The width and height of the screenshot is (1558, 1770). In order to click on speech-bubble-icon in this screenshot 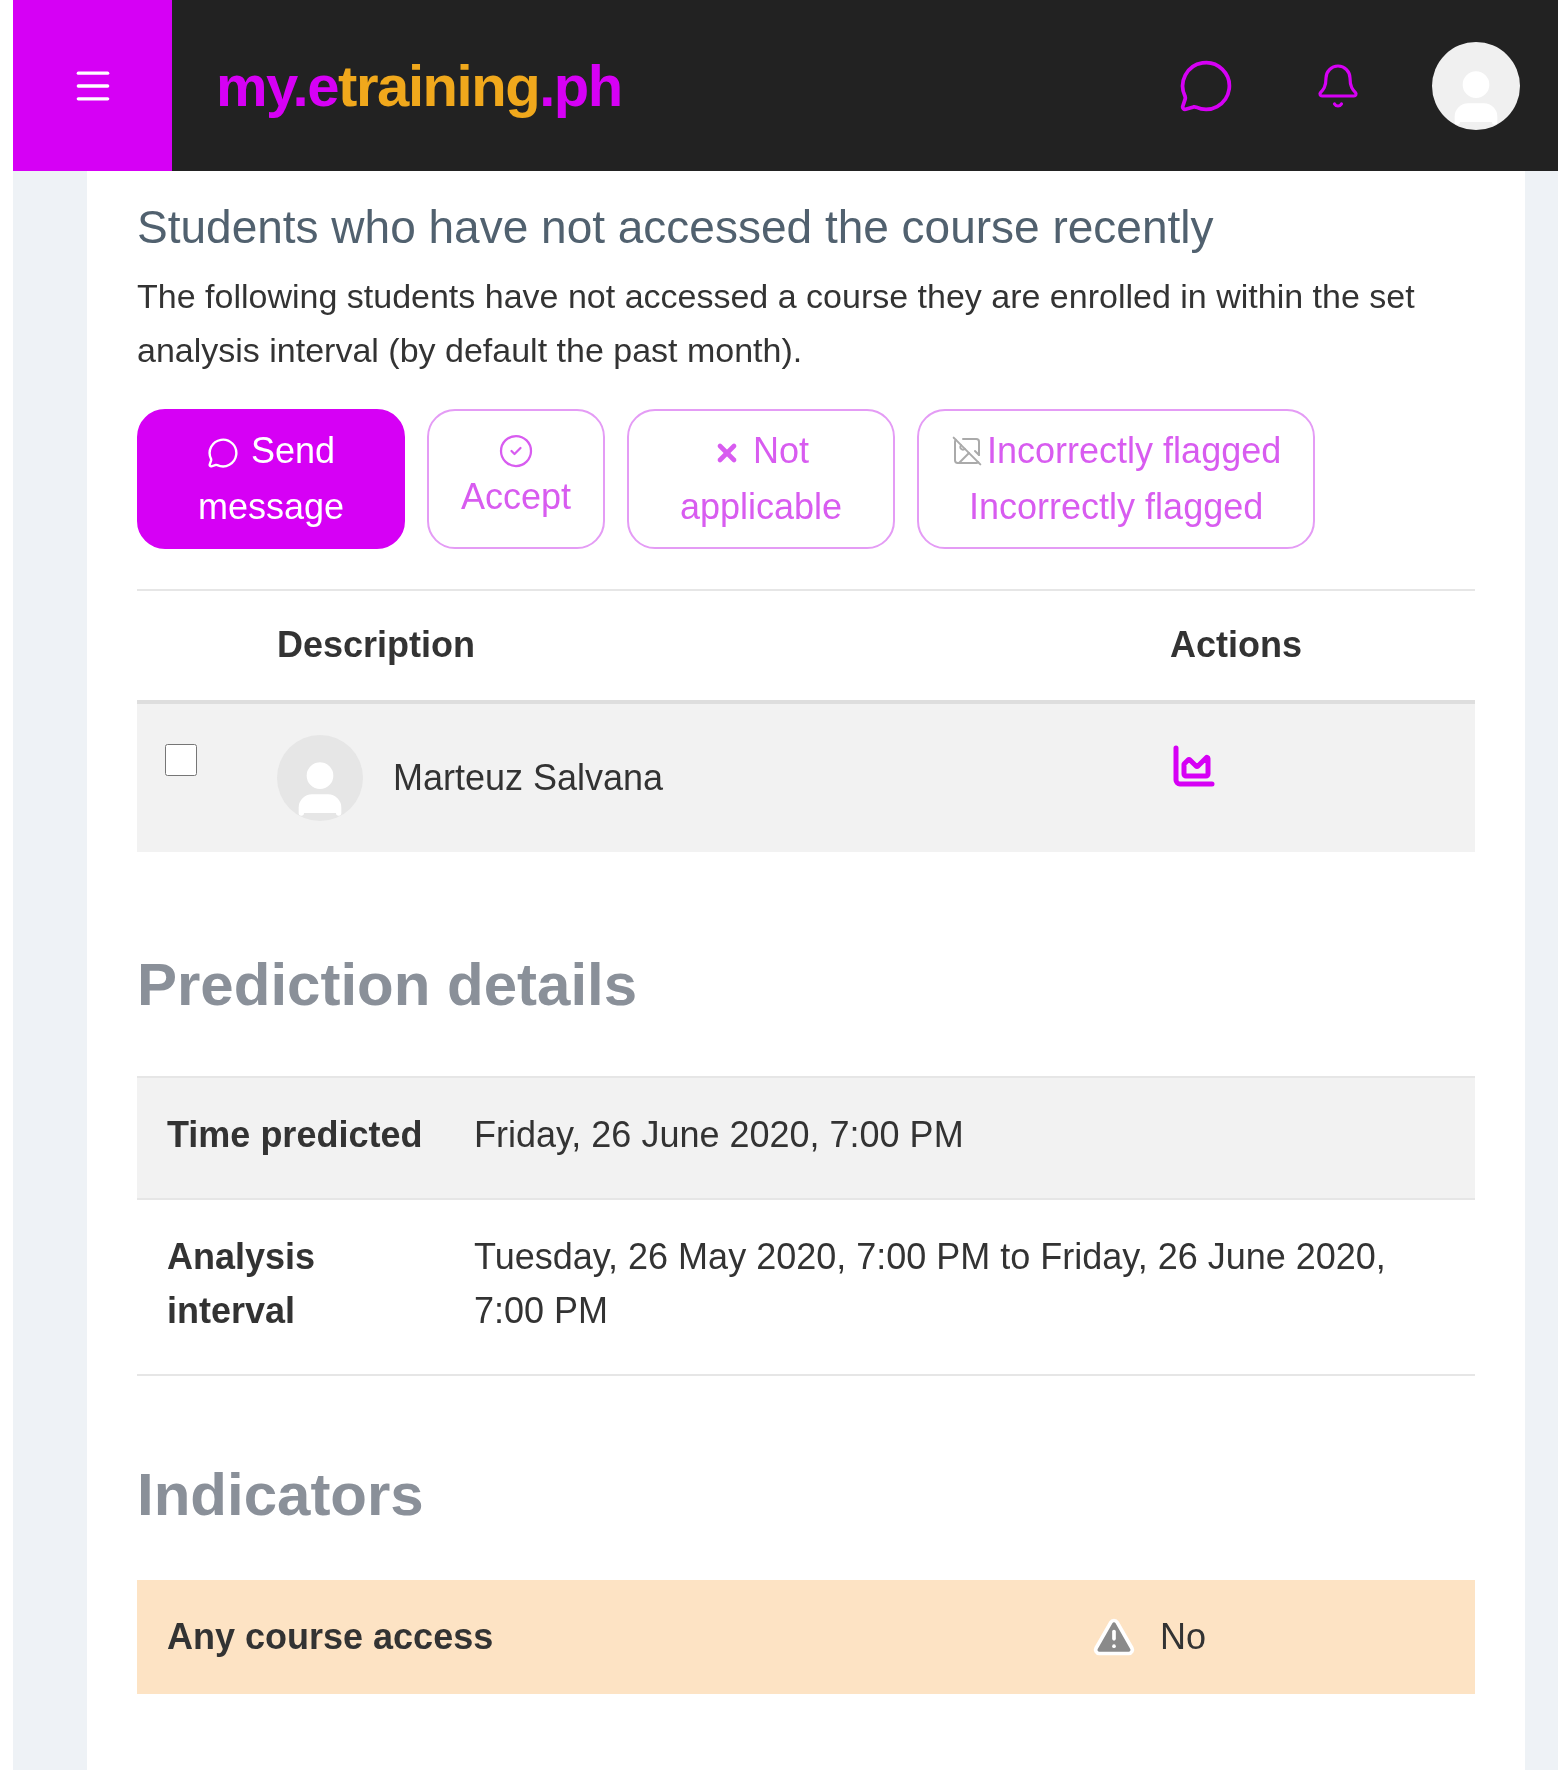, I will do `click(222, 453)`.